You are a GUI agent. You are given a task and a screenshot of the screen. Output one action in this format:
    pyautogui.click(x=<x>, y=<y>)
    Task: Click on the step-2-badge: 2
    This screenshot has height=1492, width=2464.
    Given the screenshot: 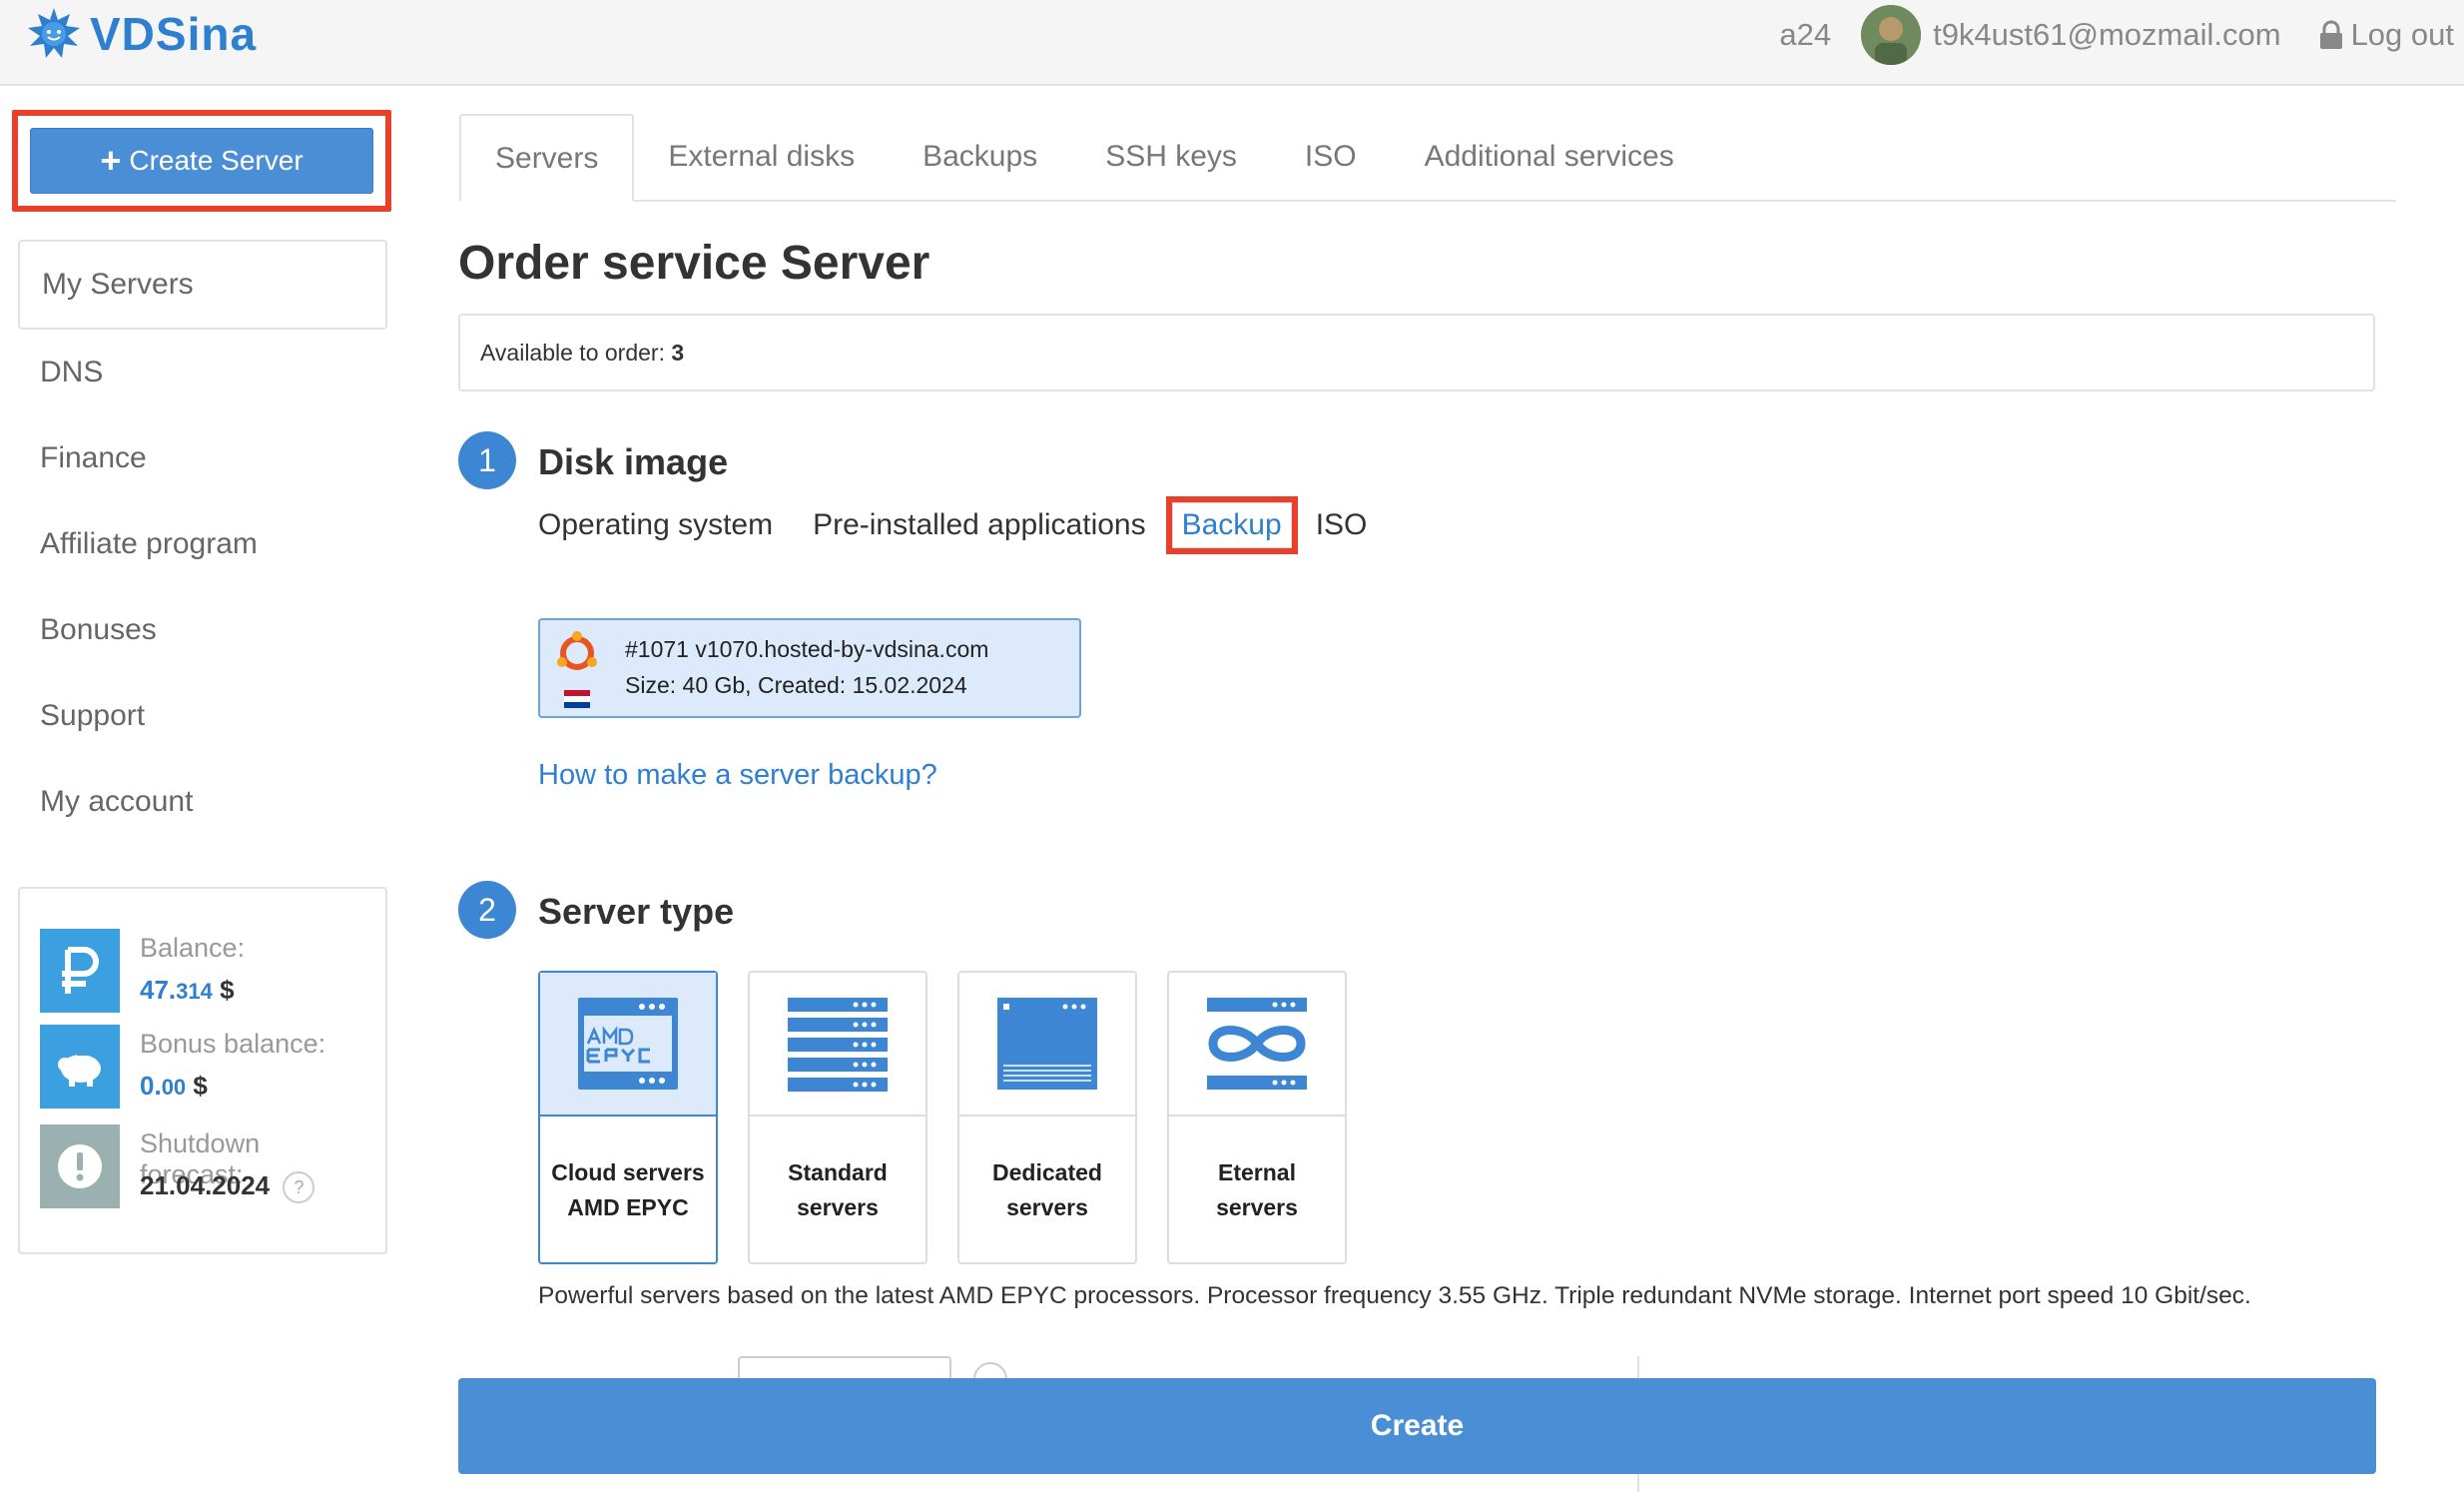 What is the action you would take?
    pyautogui.click(x=487, y=910)
    